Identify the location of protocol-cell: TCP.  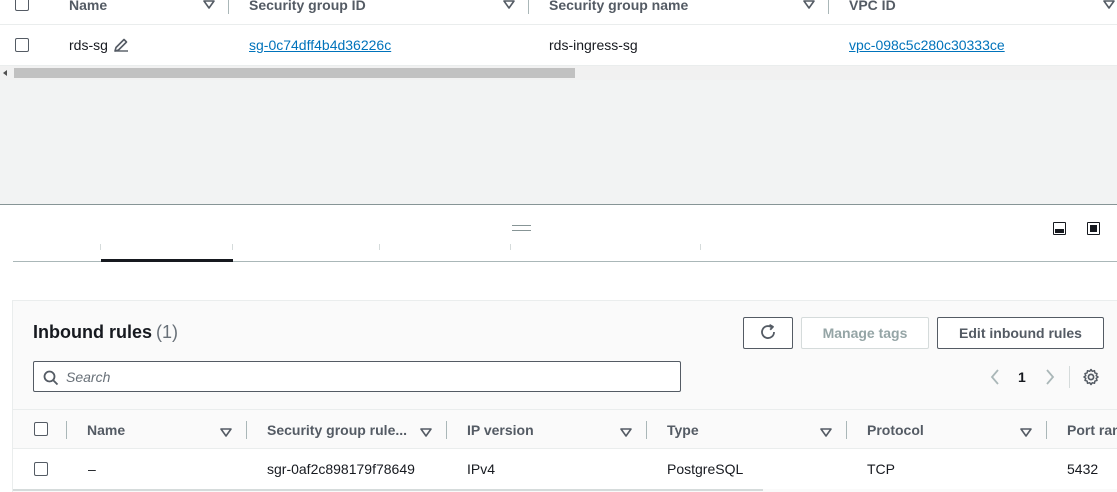
(881, 469).